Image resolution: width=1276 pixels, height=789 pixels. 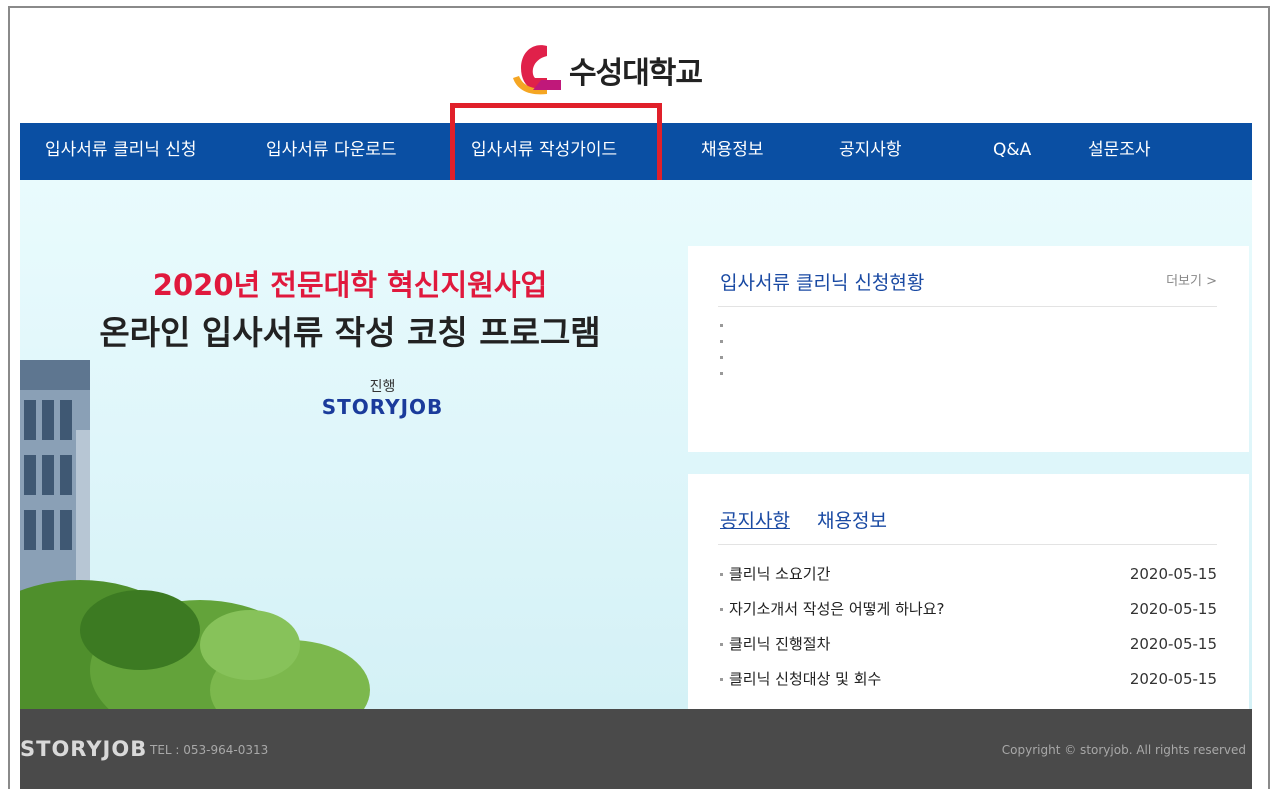 What do you see at coordinates (836, 609) in the screenshot?
I see `notice-title: 자기소개서 작성은 어떻게 하나요?` at bounding box center [836, 609].